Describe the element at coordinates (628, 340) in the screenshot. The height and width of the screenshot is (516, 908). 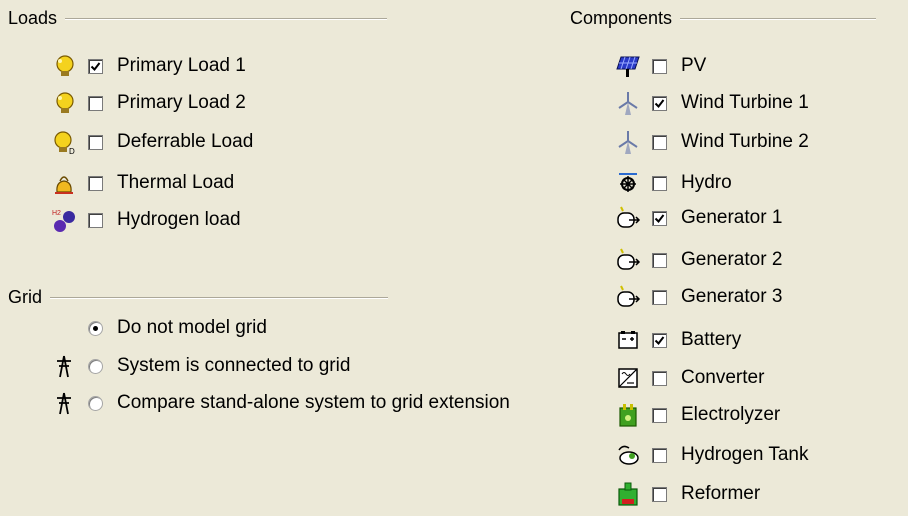
I see `battery-icon` at that location.